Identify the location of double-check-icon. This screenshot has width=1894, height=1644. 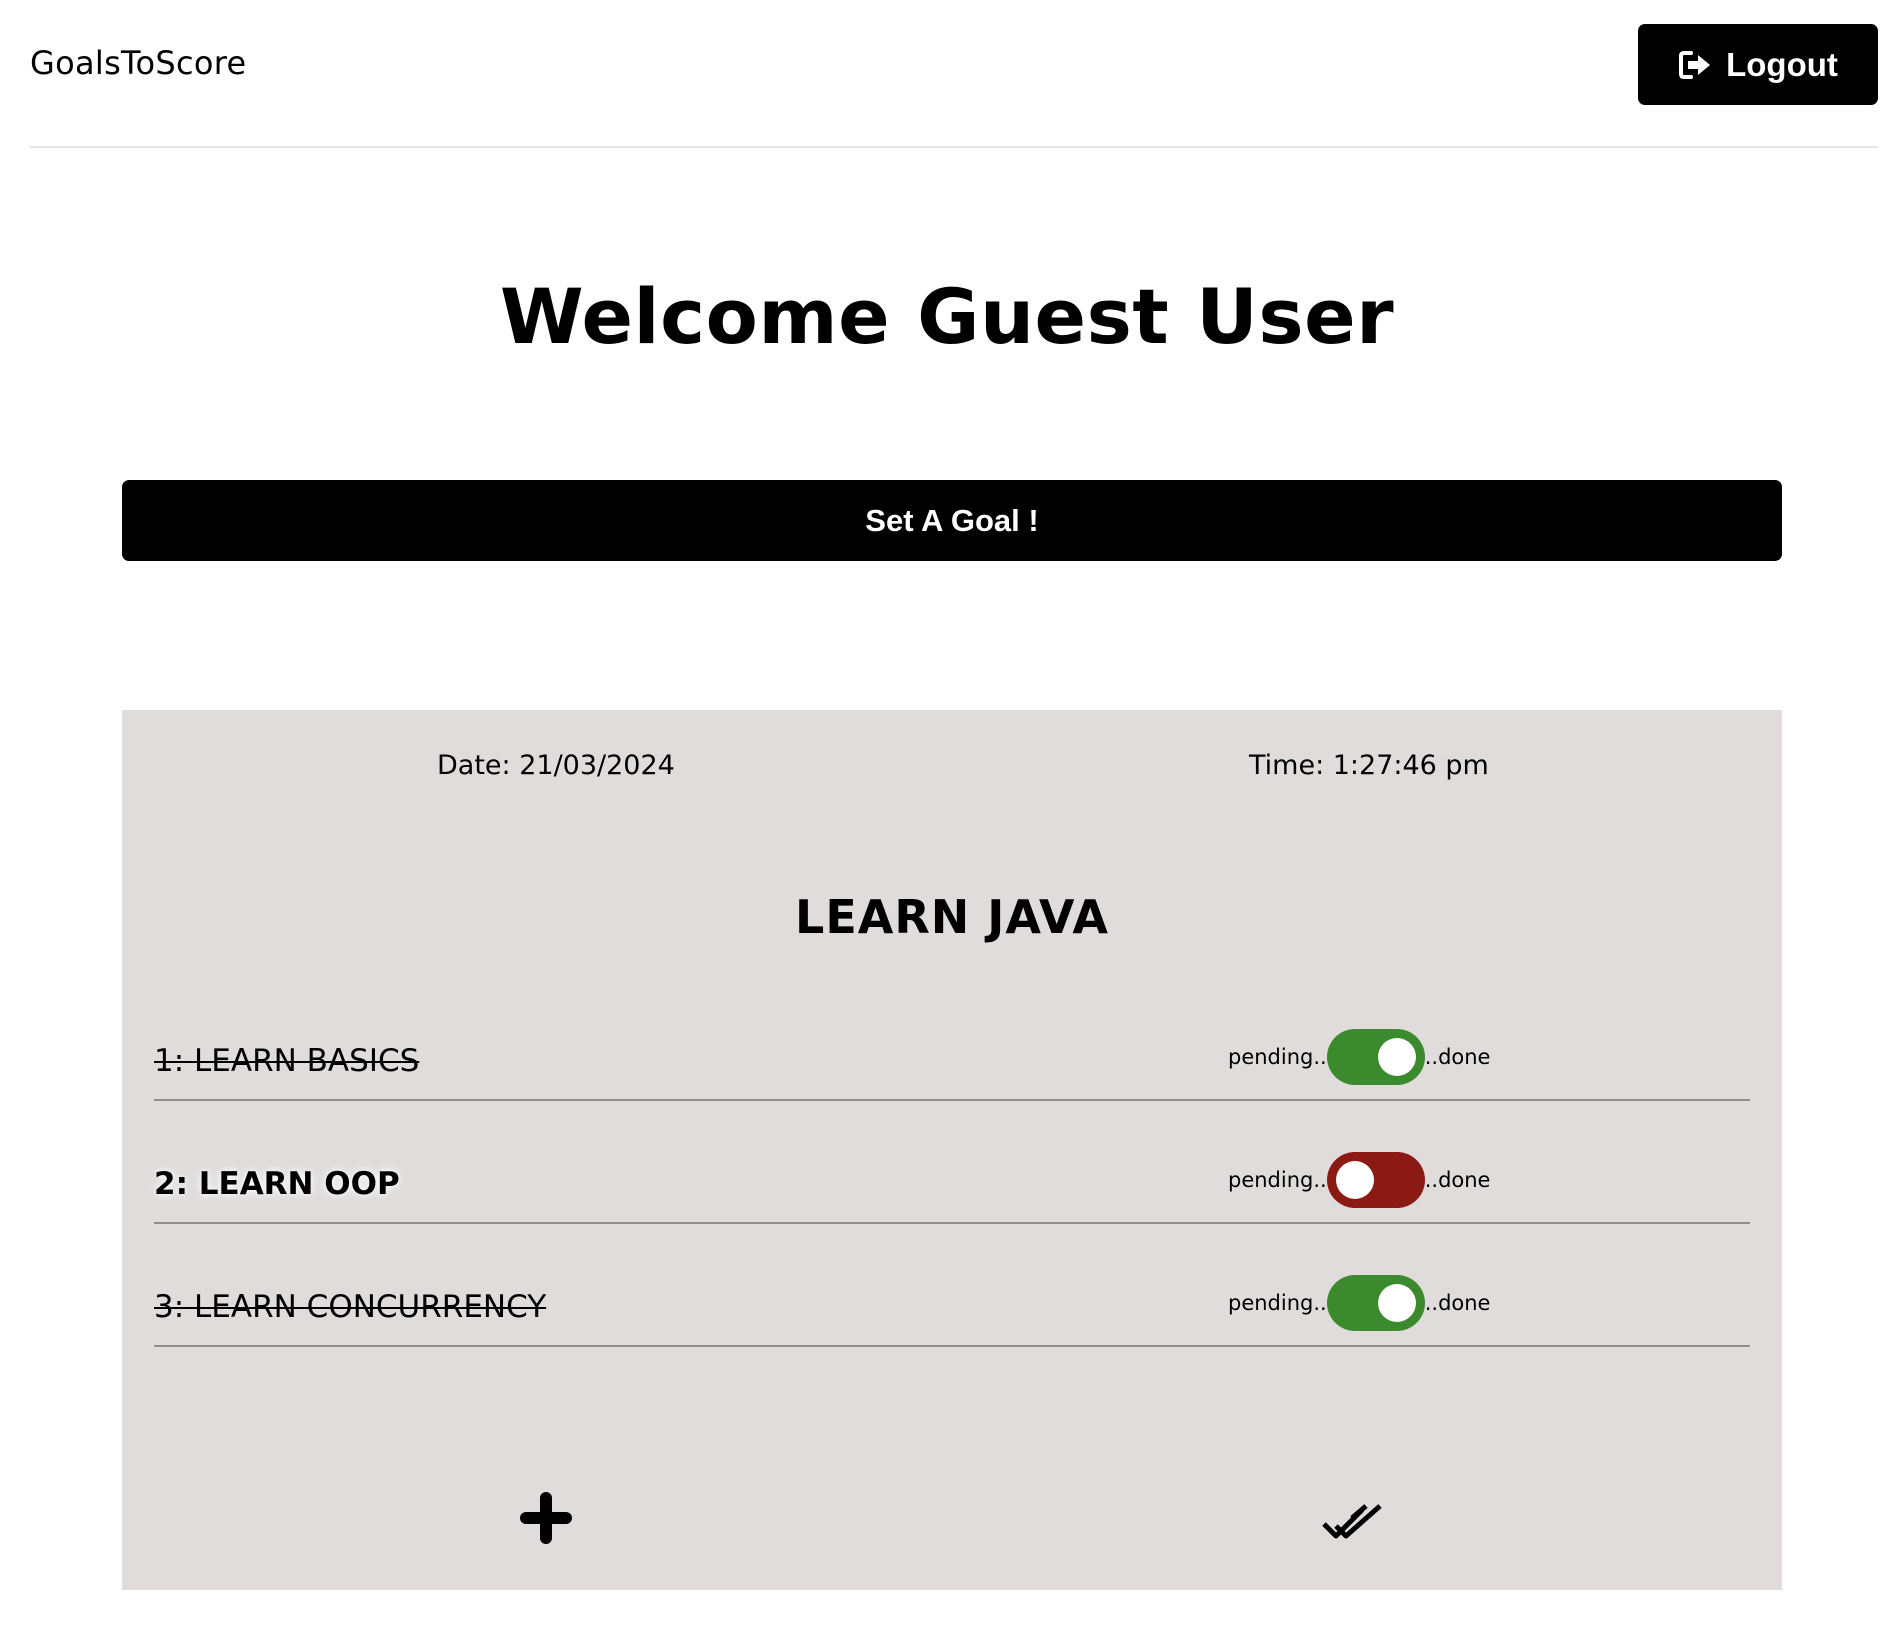
(1353, 1522).